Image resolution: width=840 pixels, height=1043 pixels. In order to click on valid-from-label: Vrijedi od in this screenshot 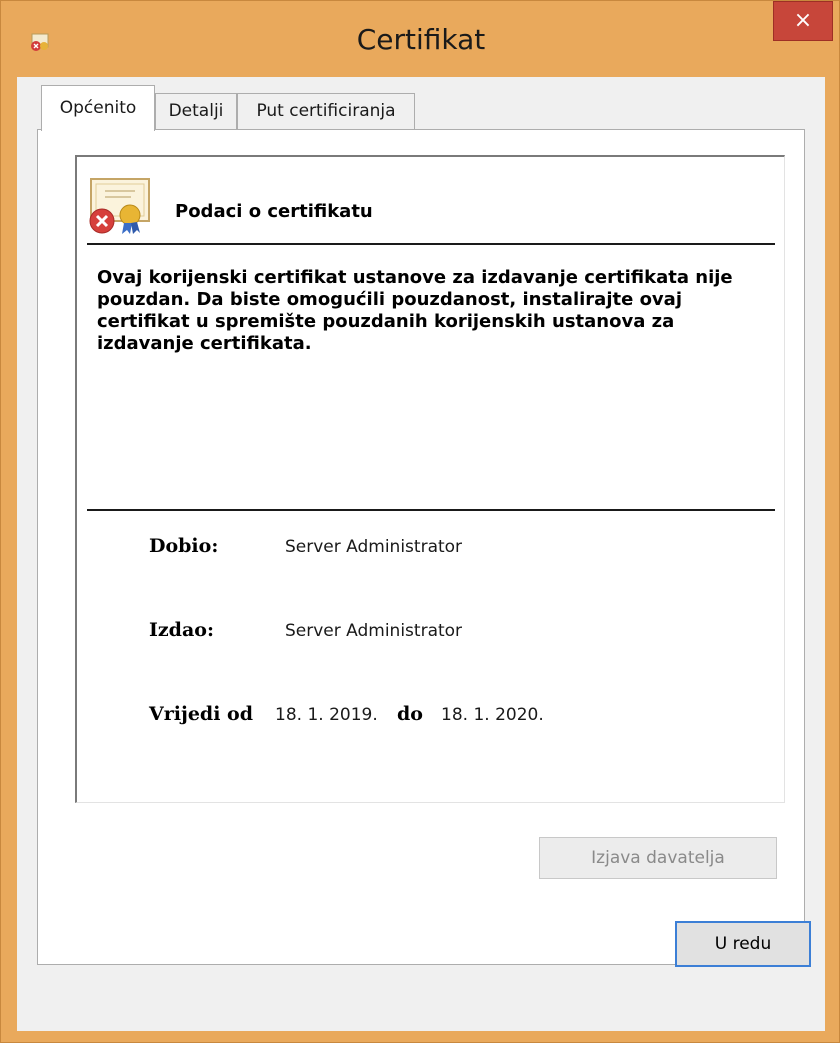, I will do `click(201, 714)`.